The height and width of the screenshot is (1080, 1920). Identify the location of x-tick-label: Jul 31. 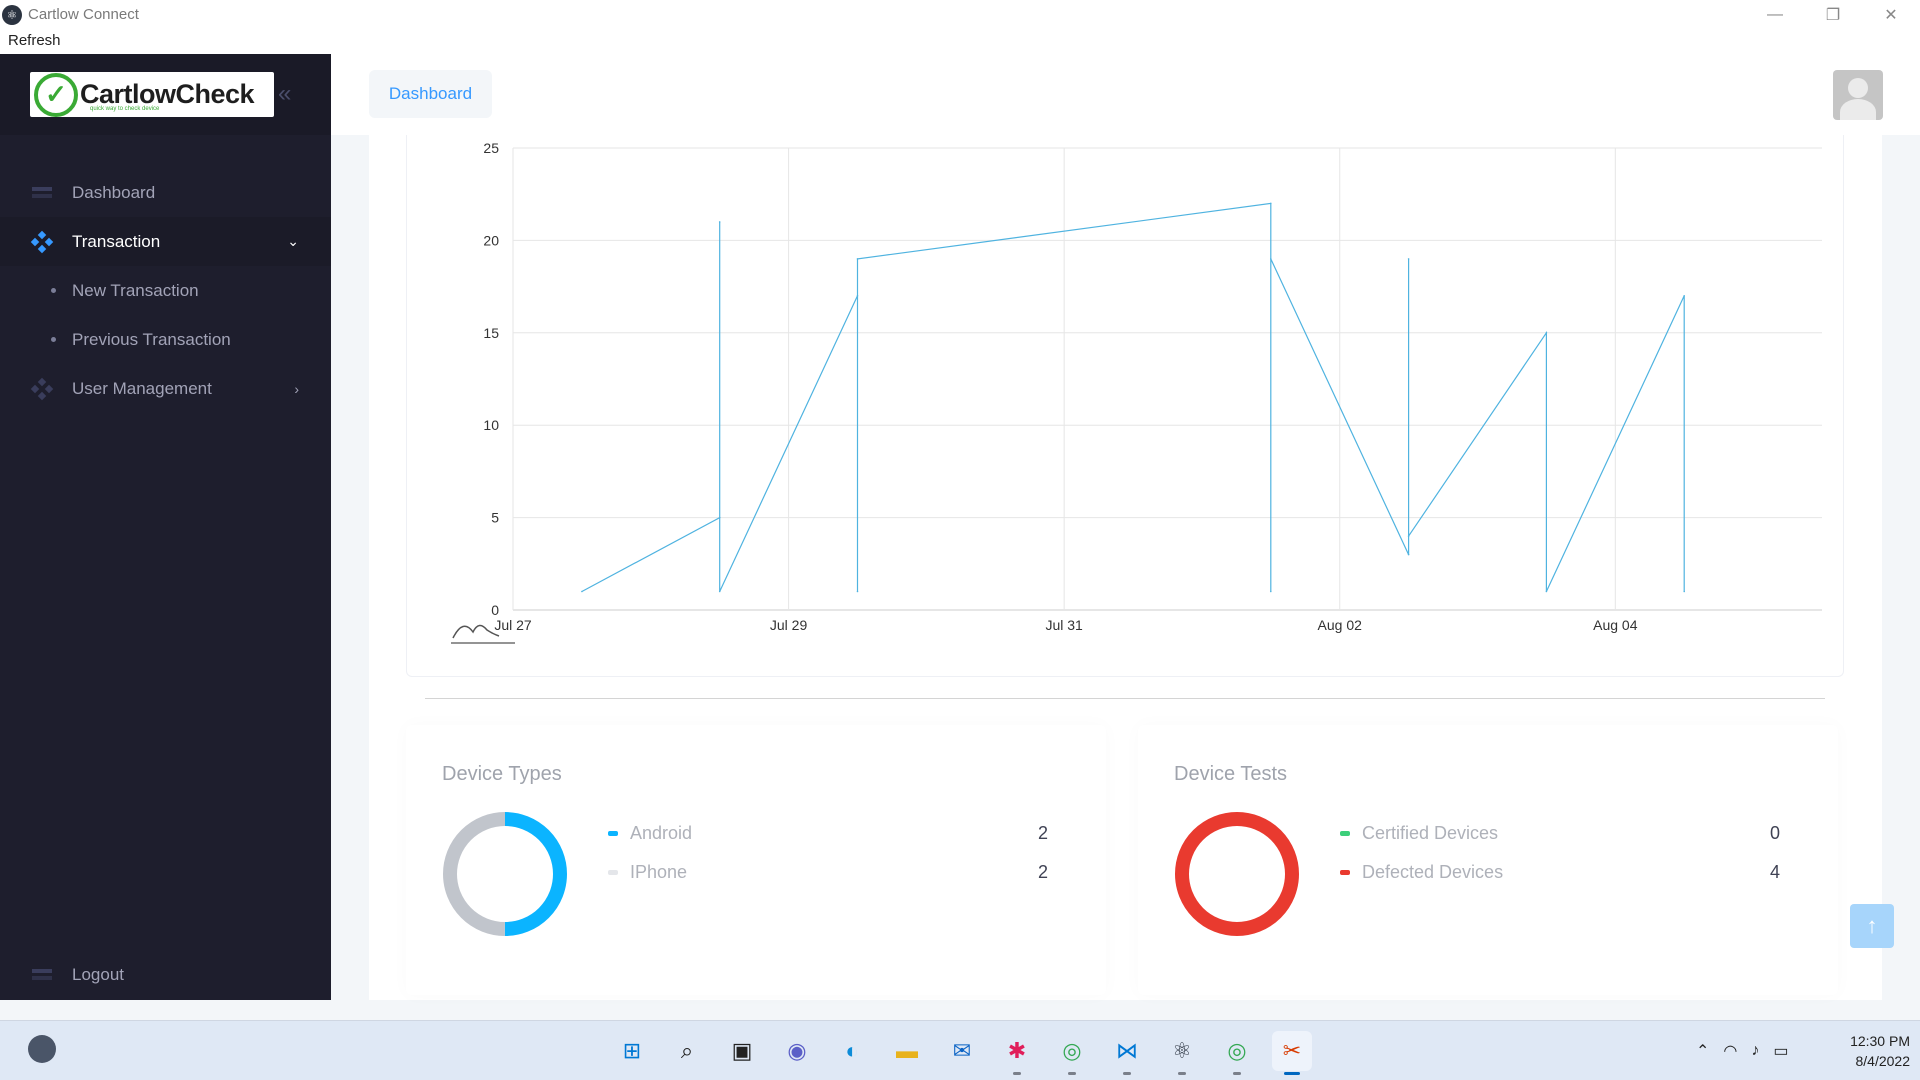
(1064, 625).